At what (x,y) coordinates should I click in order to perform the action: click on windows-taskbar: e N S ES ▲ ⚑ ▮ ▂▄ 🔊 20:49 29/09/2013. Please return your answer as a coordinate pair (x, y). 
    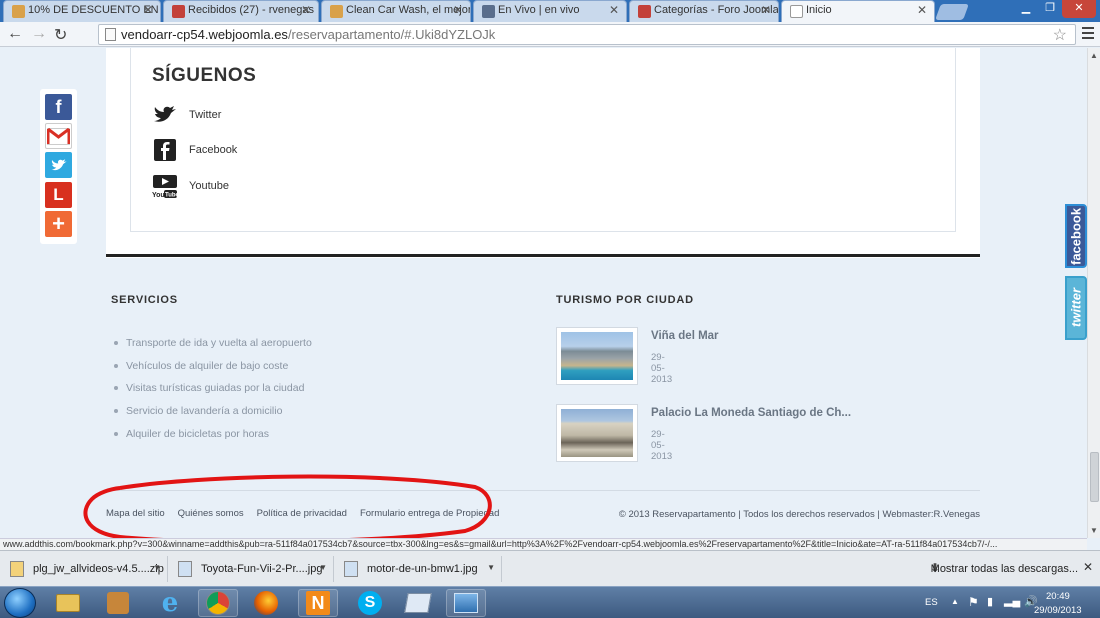
    Looking at the image, I should click on (550, 602).